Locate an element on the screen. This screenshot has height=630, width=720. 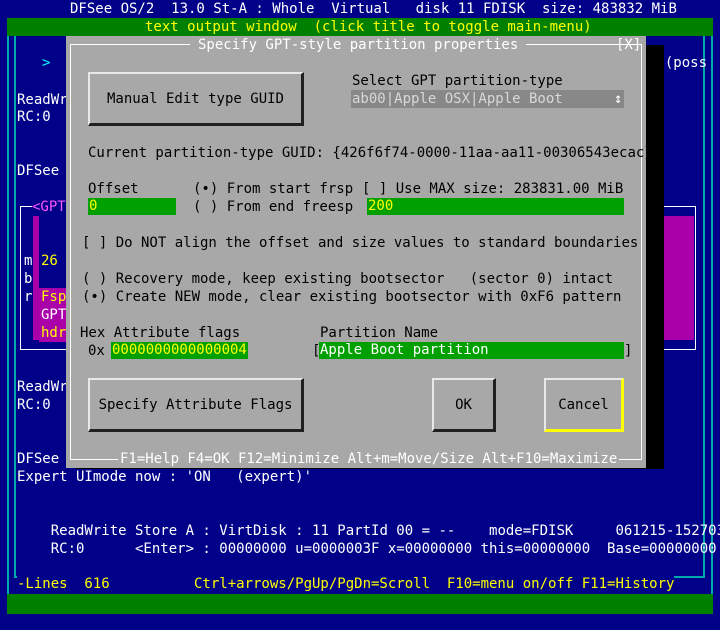
cancel-button: Cancel is located at coordinates (584, 405).